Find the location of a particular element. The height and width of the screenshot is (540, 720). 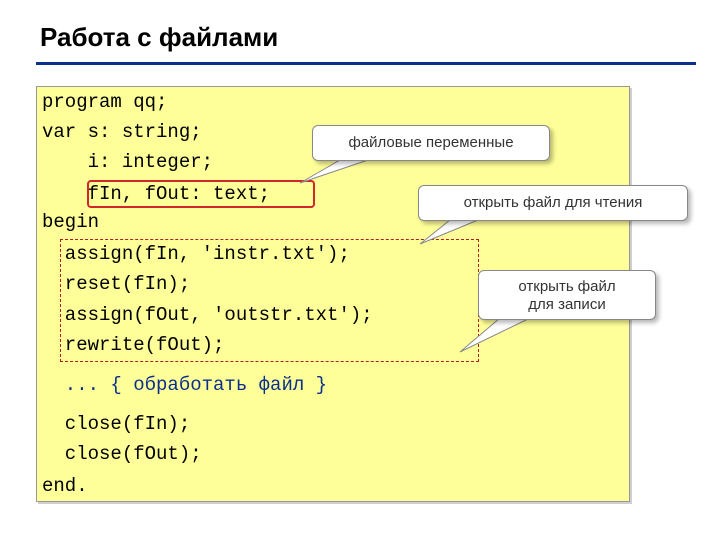

callout-file-variables-text: файловые переменные is located at coordinates (431, 142).